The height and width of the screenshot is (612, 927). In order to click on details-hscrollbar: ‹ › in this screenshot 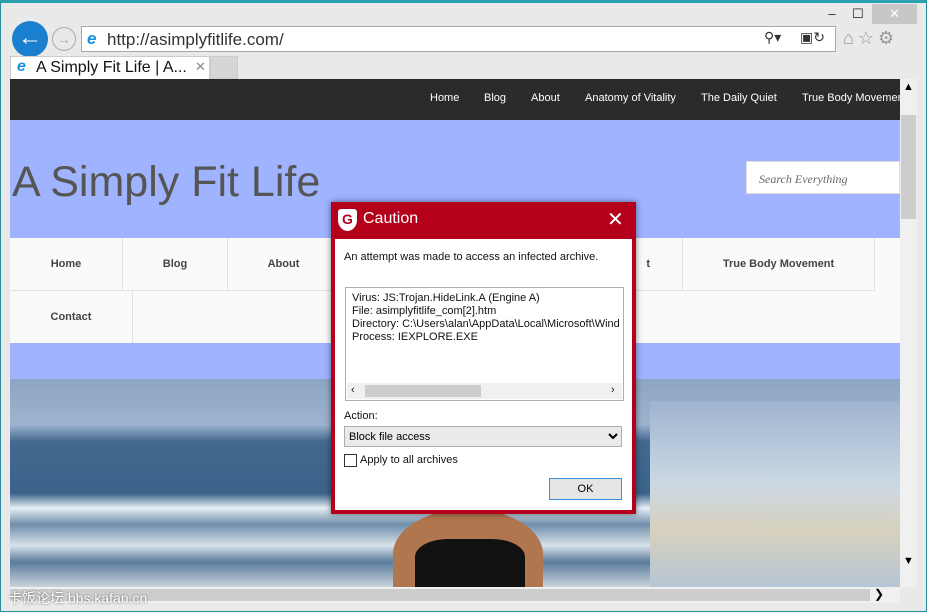, I will do `click(484, 391)`.